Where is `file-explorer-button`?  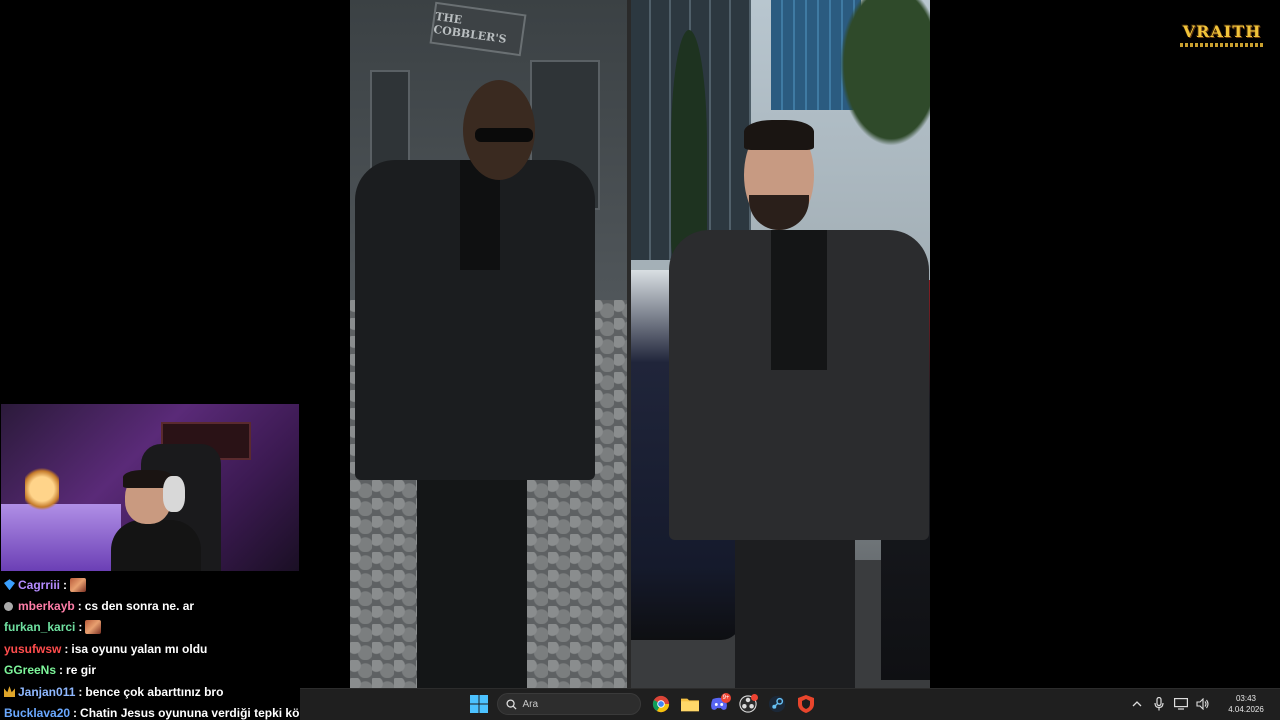
file-explorer-button is located at coordinates (690, 704).